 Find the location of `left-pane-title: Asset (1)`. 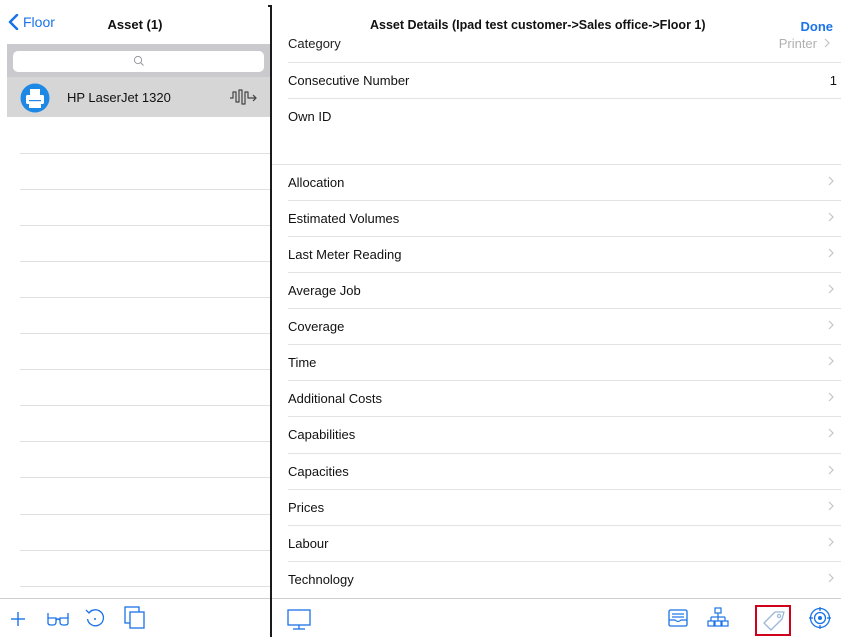

left-pane-title: Asset (1) is located at coordinates (135, 24).